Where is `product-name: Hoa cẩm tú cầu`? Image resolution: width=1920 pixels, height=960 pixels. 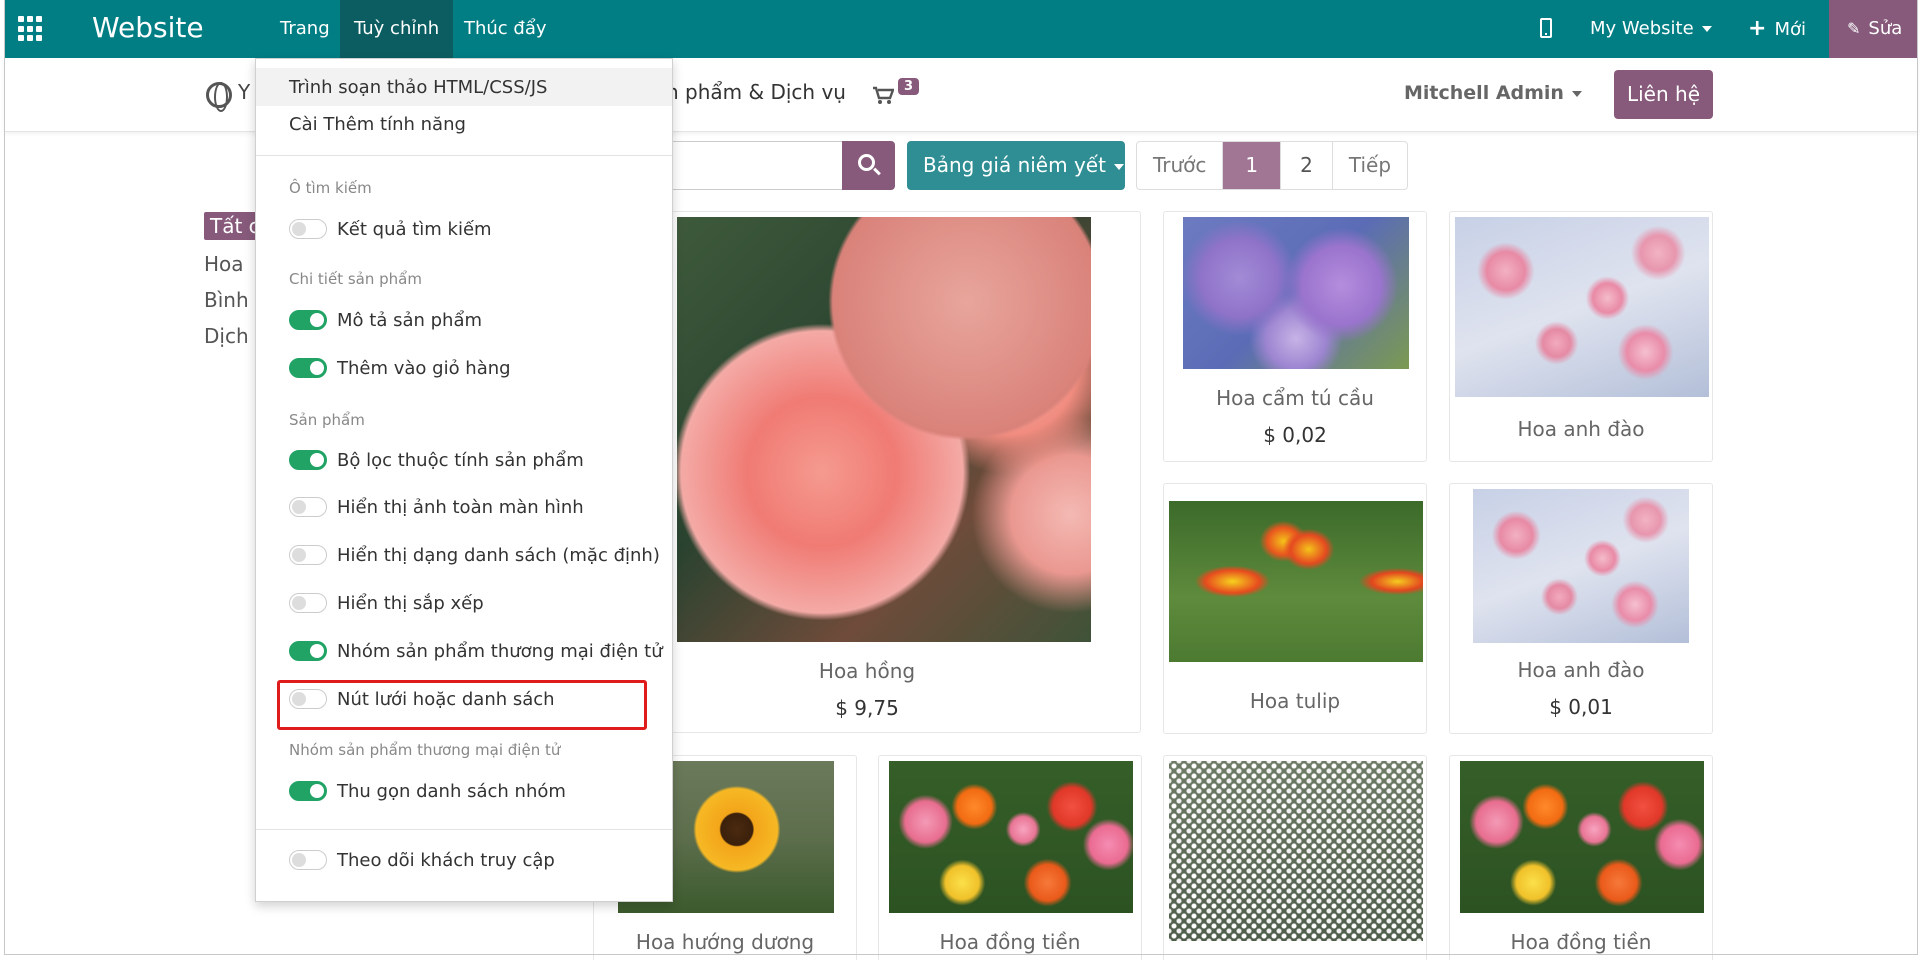 product-name: Hoa cẩm tú cầu is located at coordinates (1295, 398).